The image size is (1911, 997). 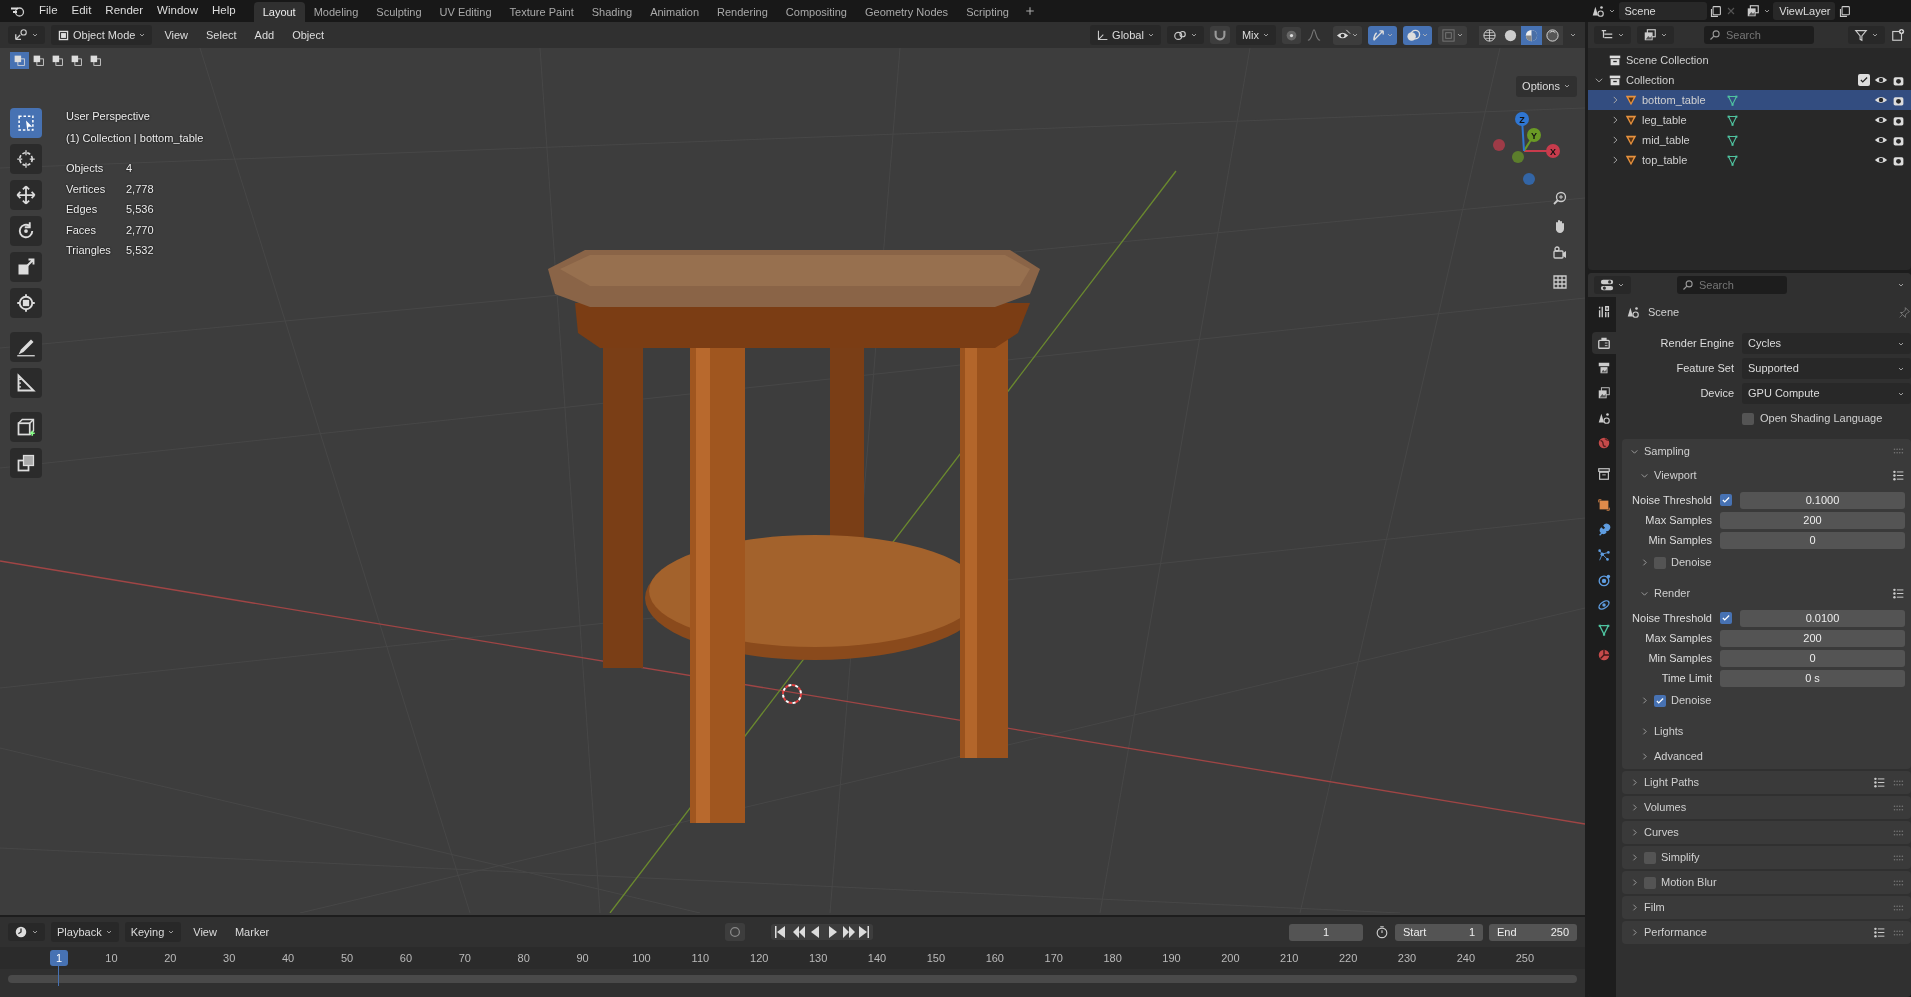 What do you see at coordinates (1904, 312) in the screenshot?
I see `pin-icon` at bounding box center [1904, 312].